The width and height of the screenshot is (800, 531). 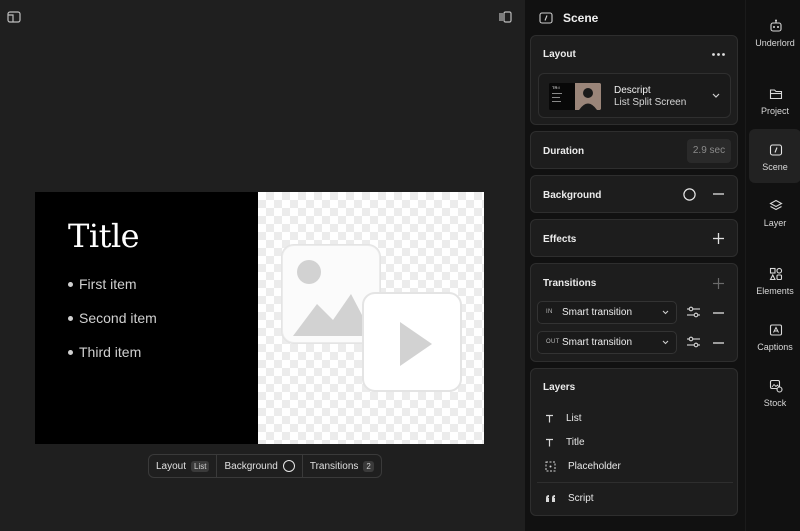 What do you see at coordinates (634, 194) in the screenshot?
I see `background-card: Background` at bounding box center [634, 194].